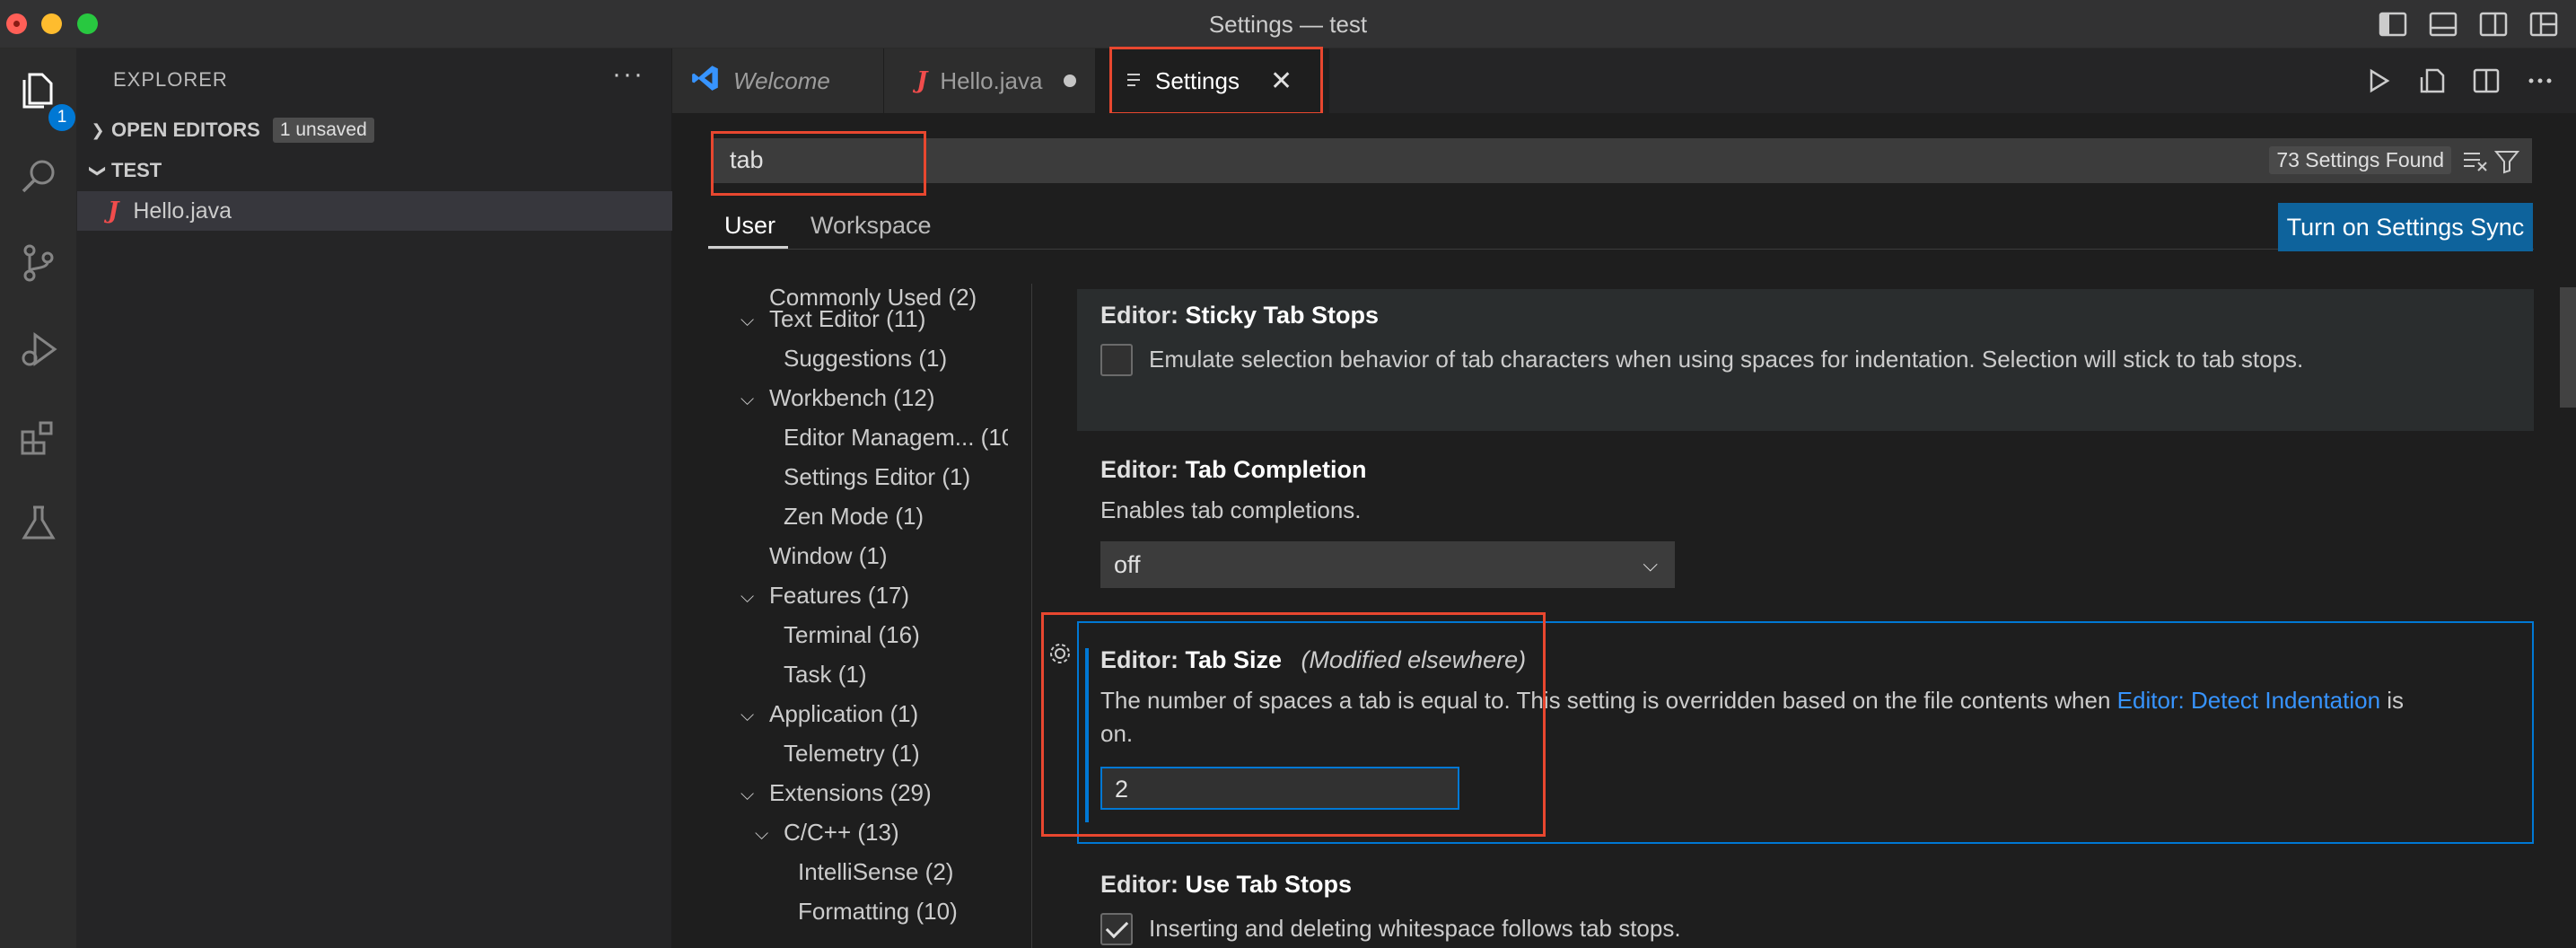 This screenshot has width=2576, height=948. I want to click on file-name: Hello.java, so click(182, 211).